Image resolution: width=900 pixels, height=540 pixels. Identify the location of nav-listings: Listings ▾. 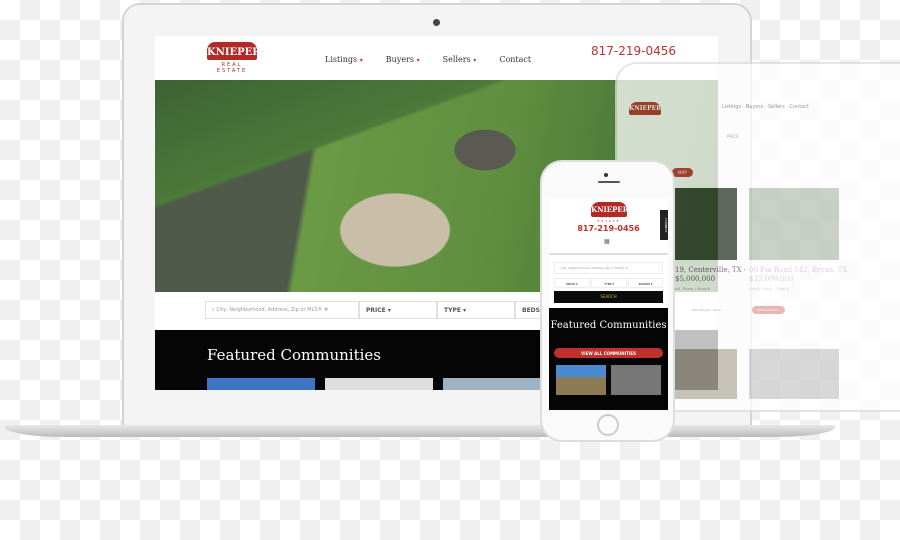
(344, 59).